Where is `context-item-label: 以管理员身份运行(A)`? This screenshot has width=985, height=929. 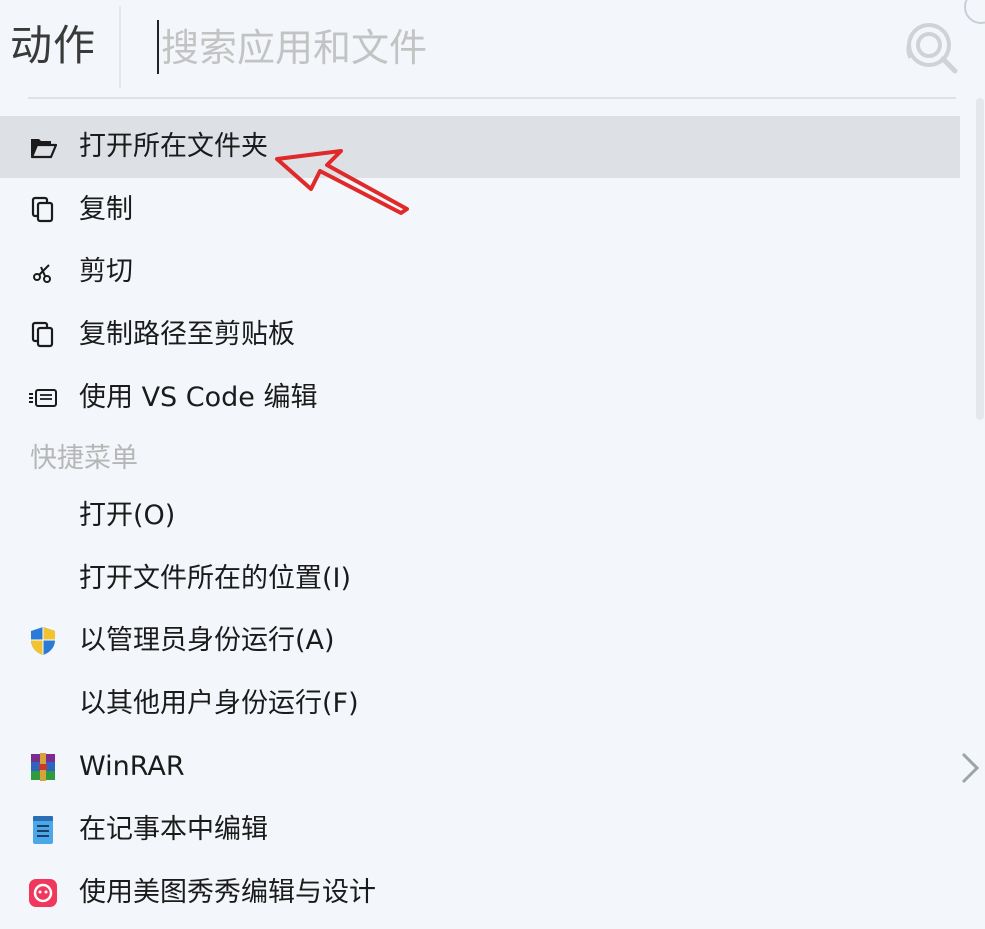 context-item-label: 以管理员身份运行(A) is located at coordinates (207, 640).